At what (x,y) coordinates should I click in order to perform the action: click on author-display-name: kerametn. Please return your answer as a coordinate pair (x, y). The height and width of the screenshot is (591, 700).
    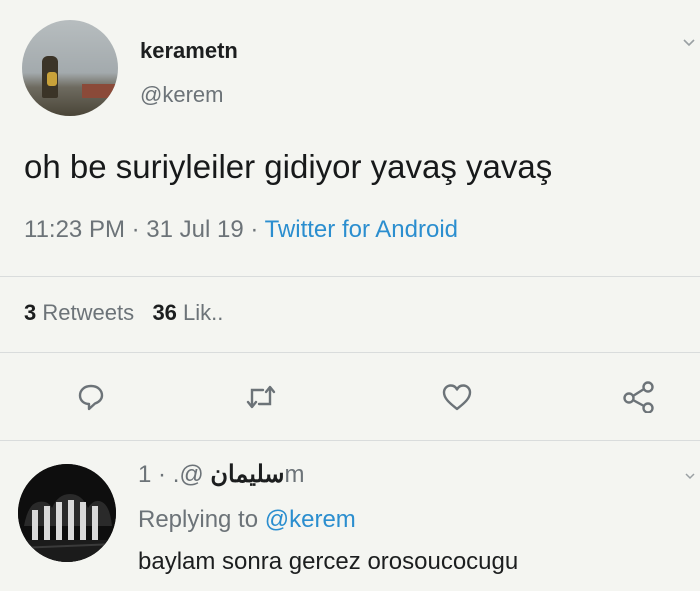
    Looking at the image, I should click on (189, 51).